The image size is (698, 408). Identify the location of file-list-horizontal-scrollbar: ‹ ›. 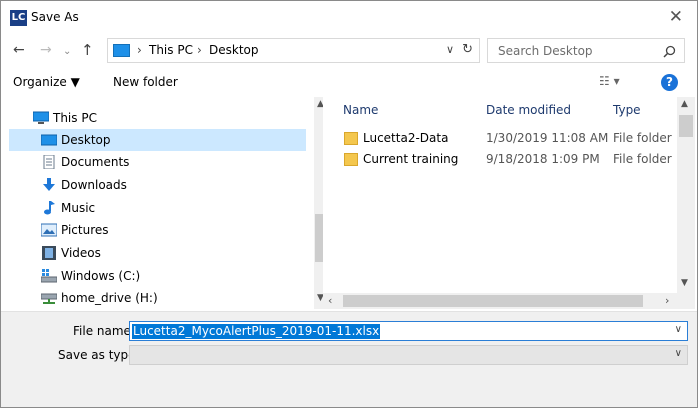
(509, 301).